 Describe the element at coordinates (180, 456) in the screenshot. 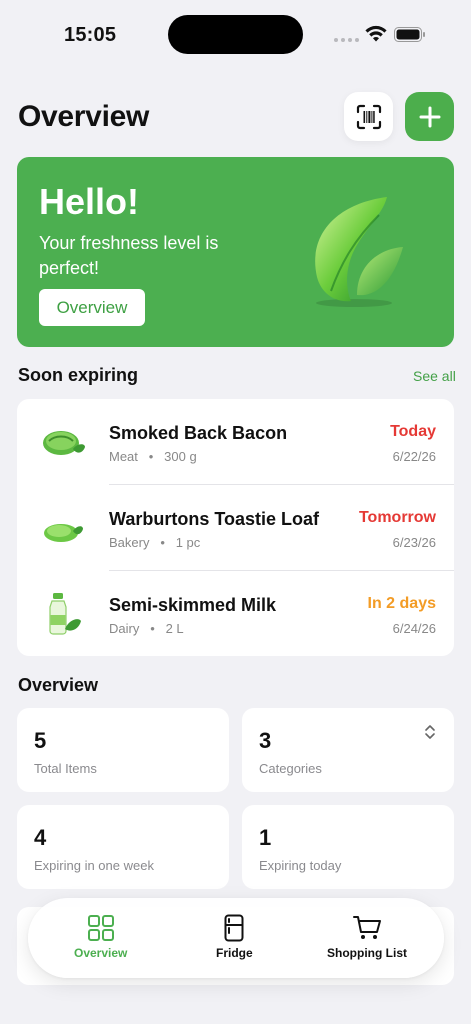

I see `item-quantity: 300 g` at that location.